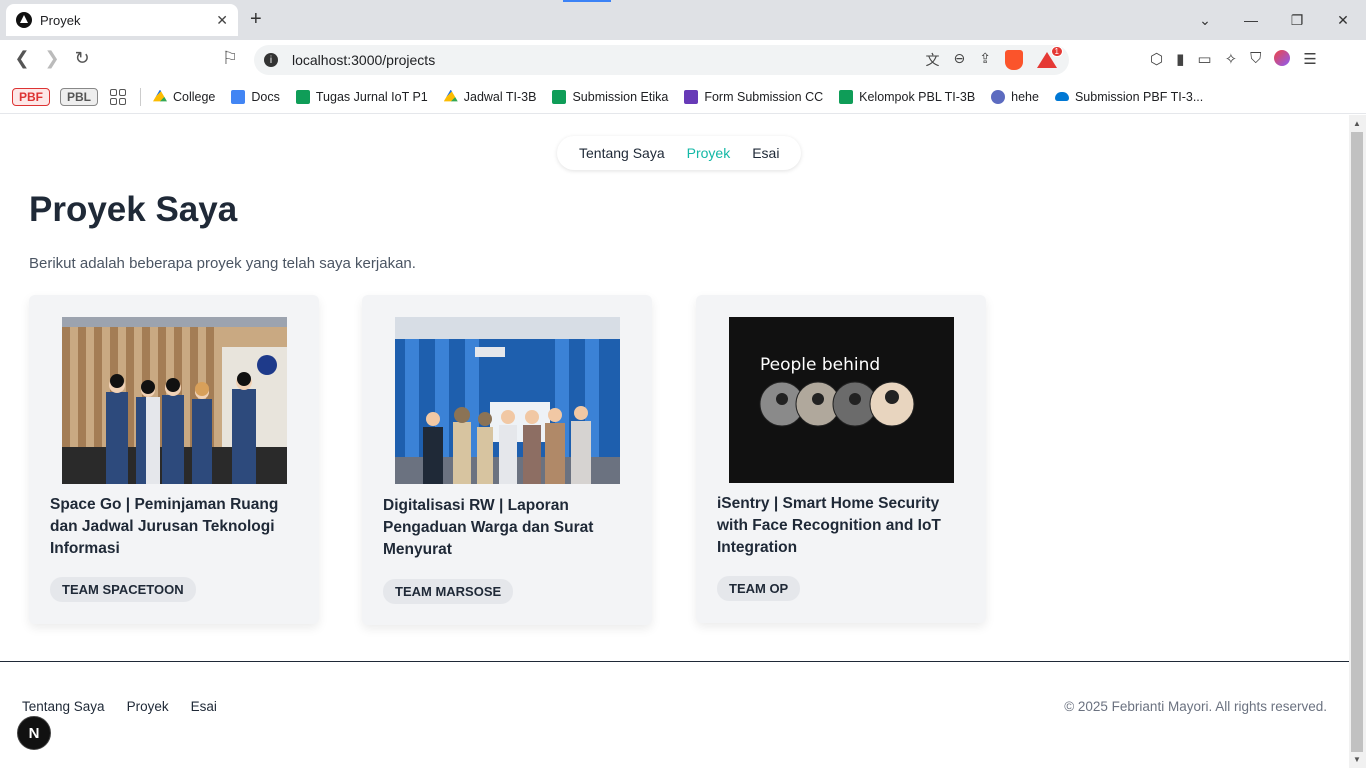 The height and width of the screenshot is (768, 1366). I want to click on bookmark-page-icon: ⚐, so click(230, 58).